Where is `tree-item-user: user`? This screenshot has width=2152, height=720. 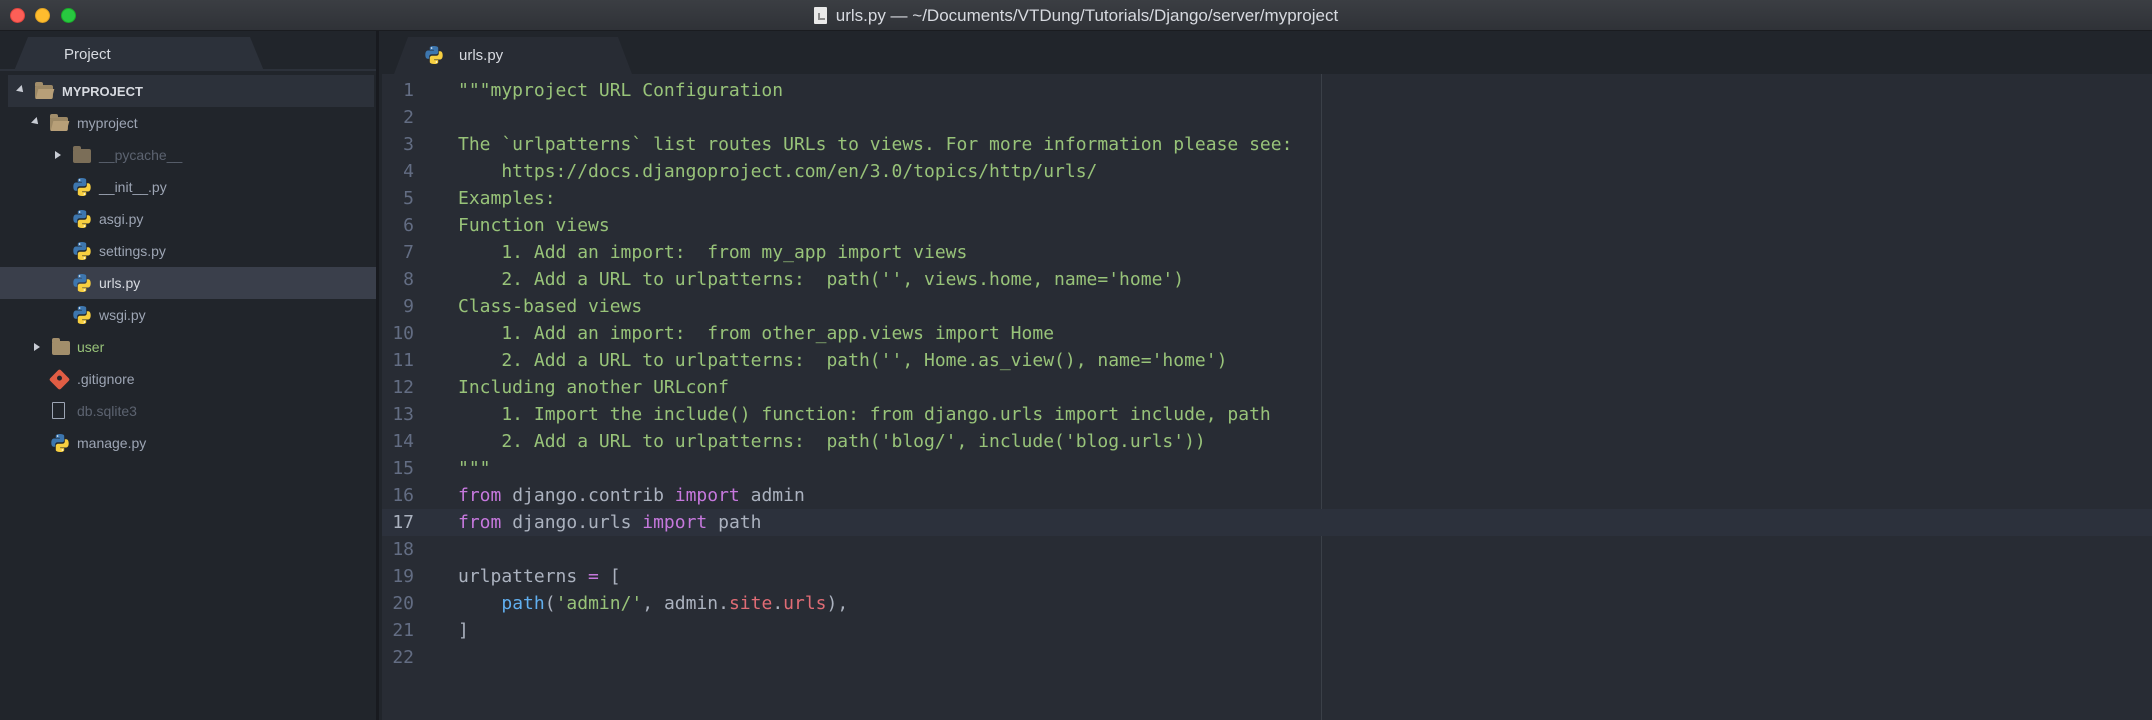 tree-item-user: user is located at coordinates (188, 347).